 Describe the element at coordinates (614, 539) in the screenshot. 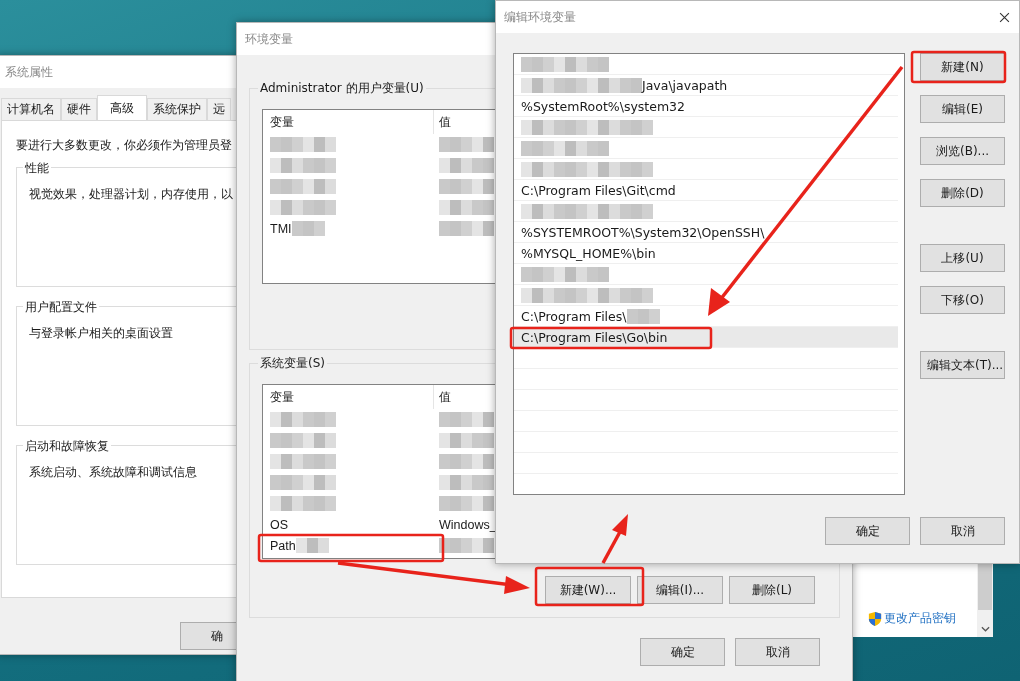

I see `arrow` at that location.